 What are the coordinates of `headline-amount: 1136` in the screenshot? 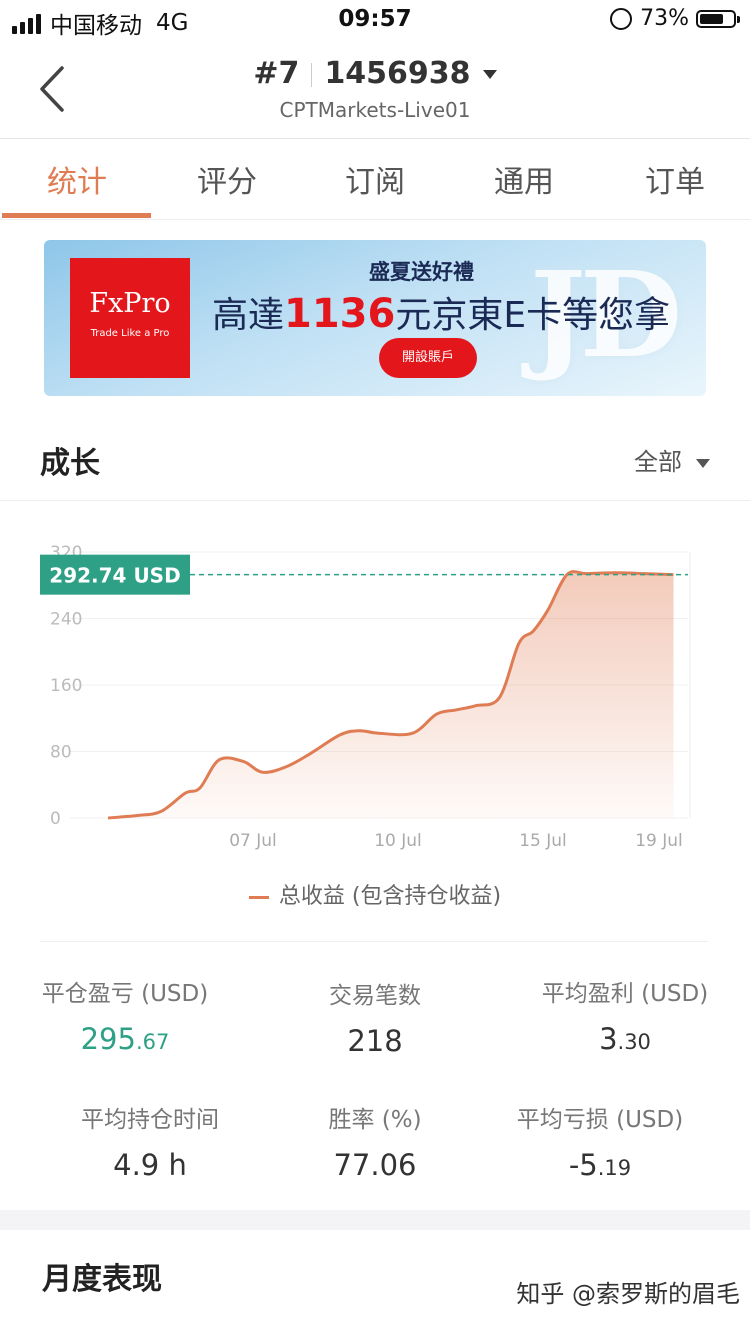 It's located at (340, 314).